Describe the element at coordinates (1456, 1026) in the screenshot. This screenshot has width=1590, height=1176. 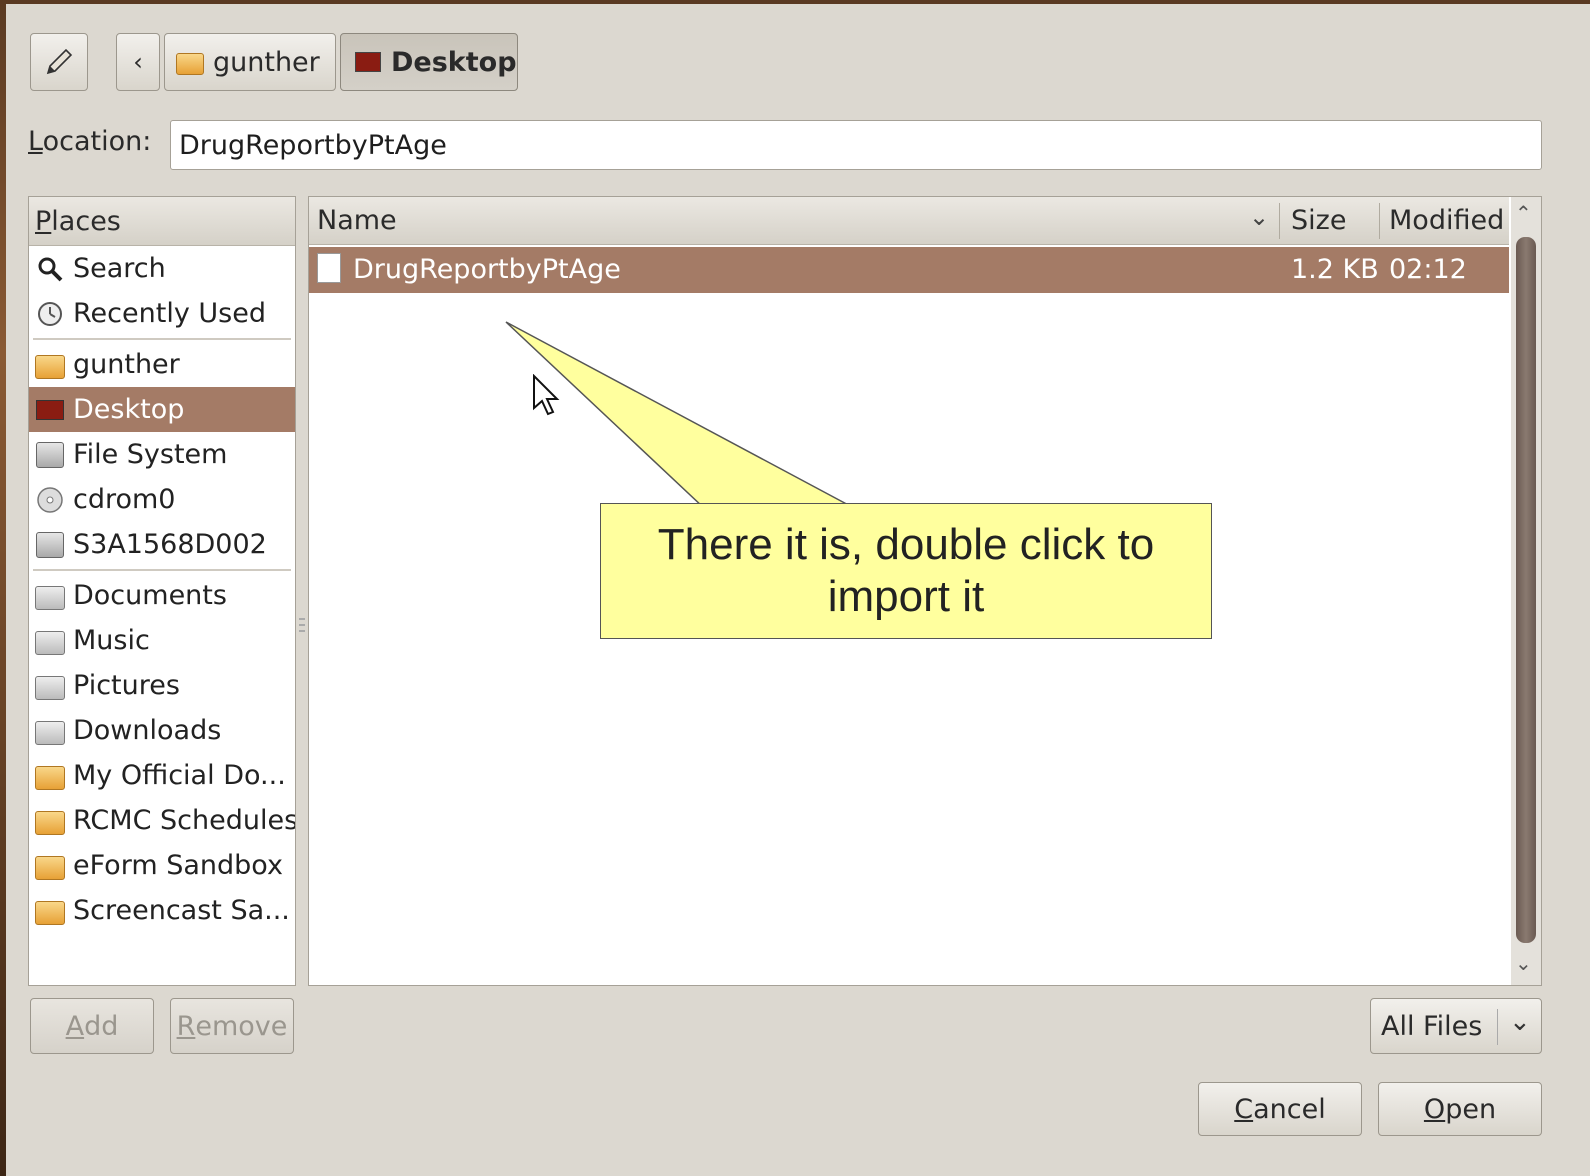
I see `file-filter-select: All Files ⌄` at that location.